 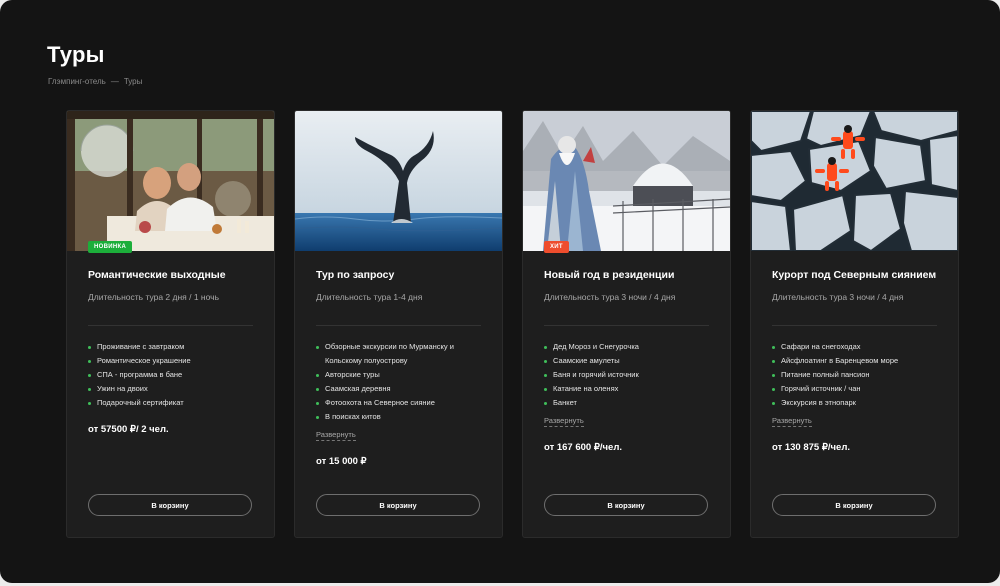 I want to click on feature-item: Баня и горячий источник, so click(x=626, y=375).